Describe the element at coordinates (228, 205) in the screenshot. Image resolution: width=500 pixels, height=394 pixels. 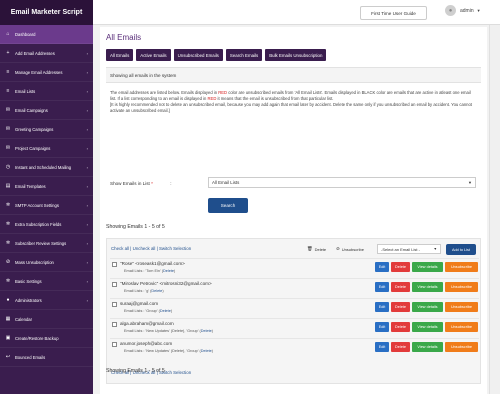
I see `search-button: Search` at that location.